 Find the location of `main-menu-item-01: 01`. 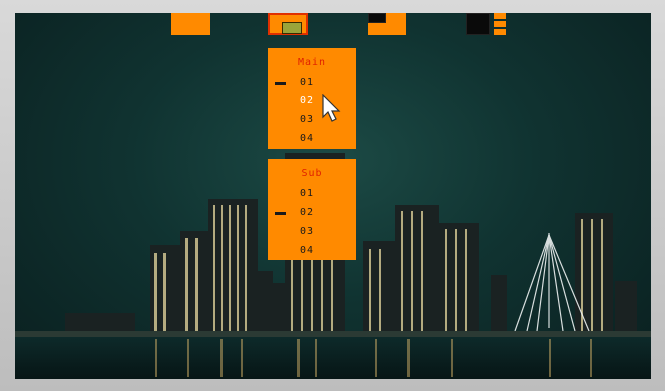

main-menu-item-01: 01 is located at coordinates (312, 83).